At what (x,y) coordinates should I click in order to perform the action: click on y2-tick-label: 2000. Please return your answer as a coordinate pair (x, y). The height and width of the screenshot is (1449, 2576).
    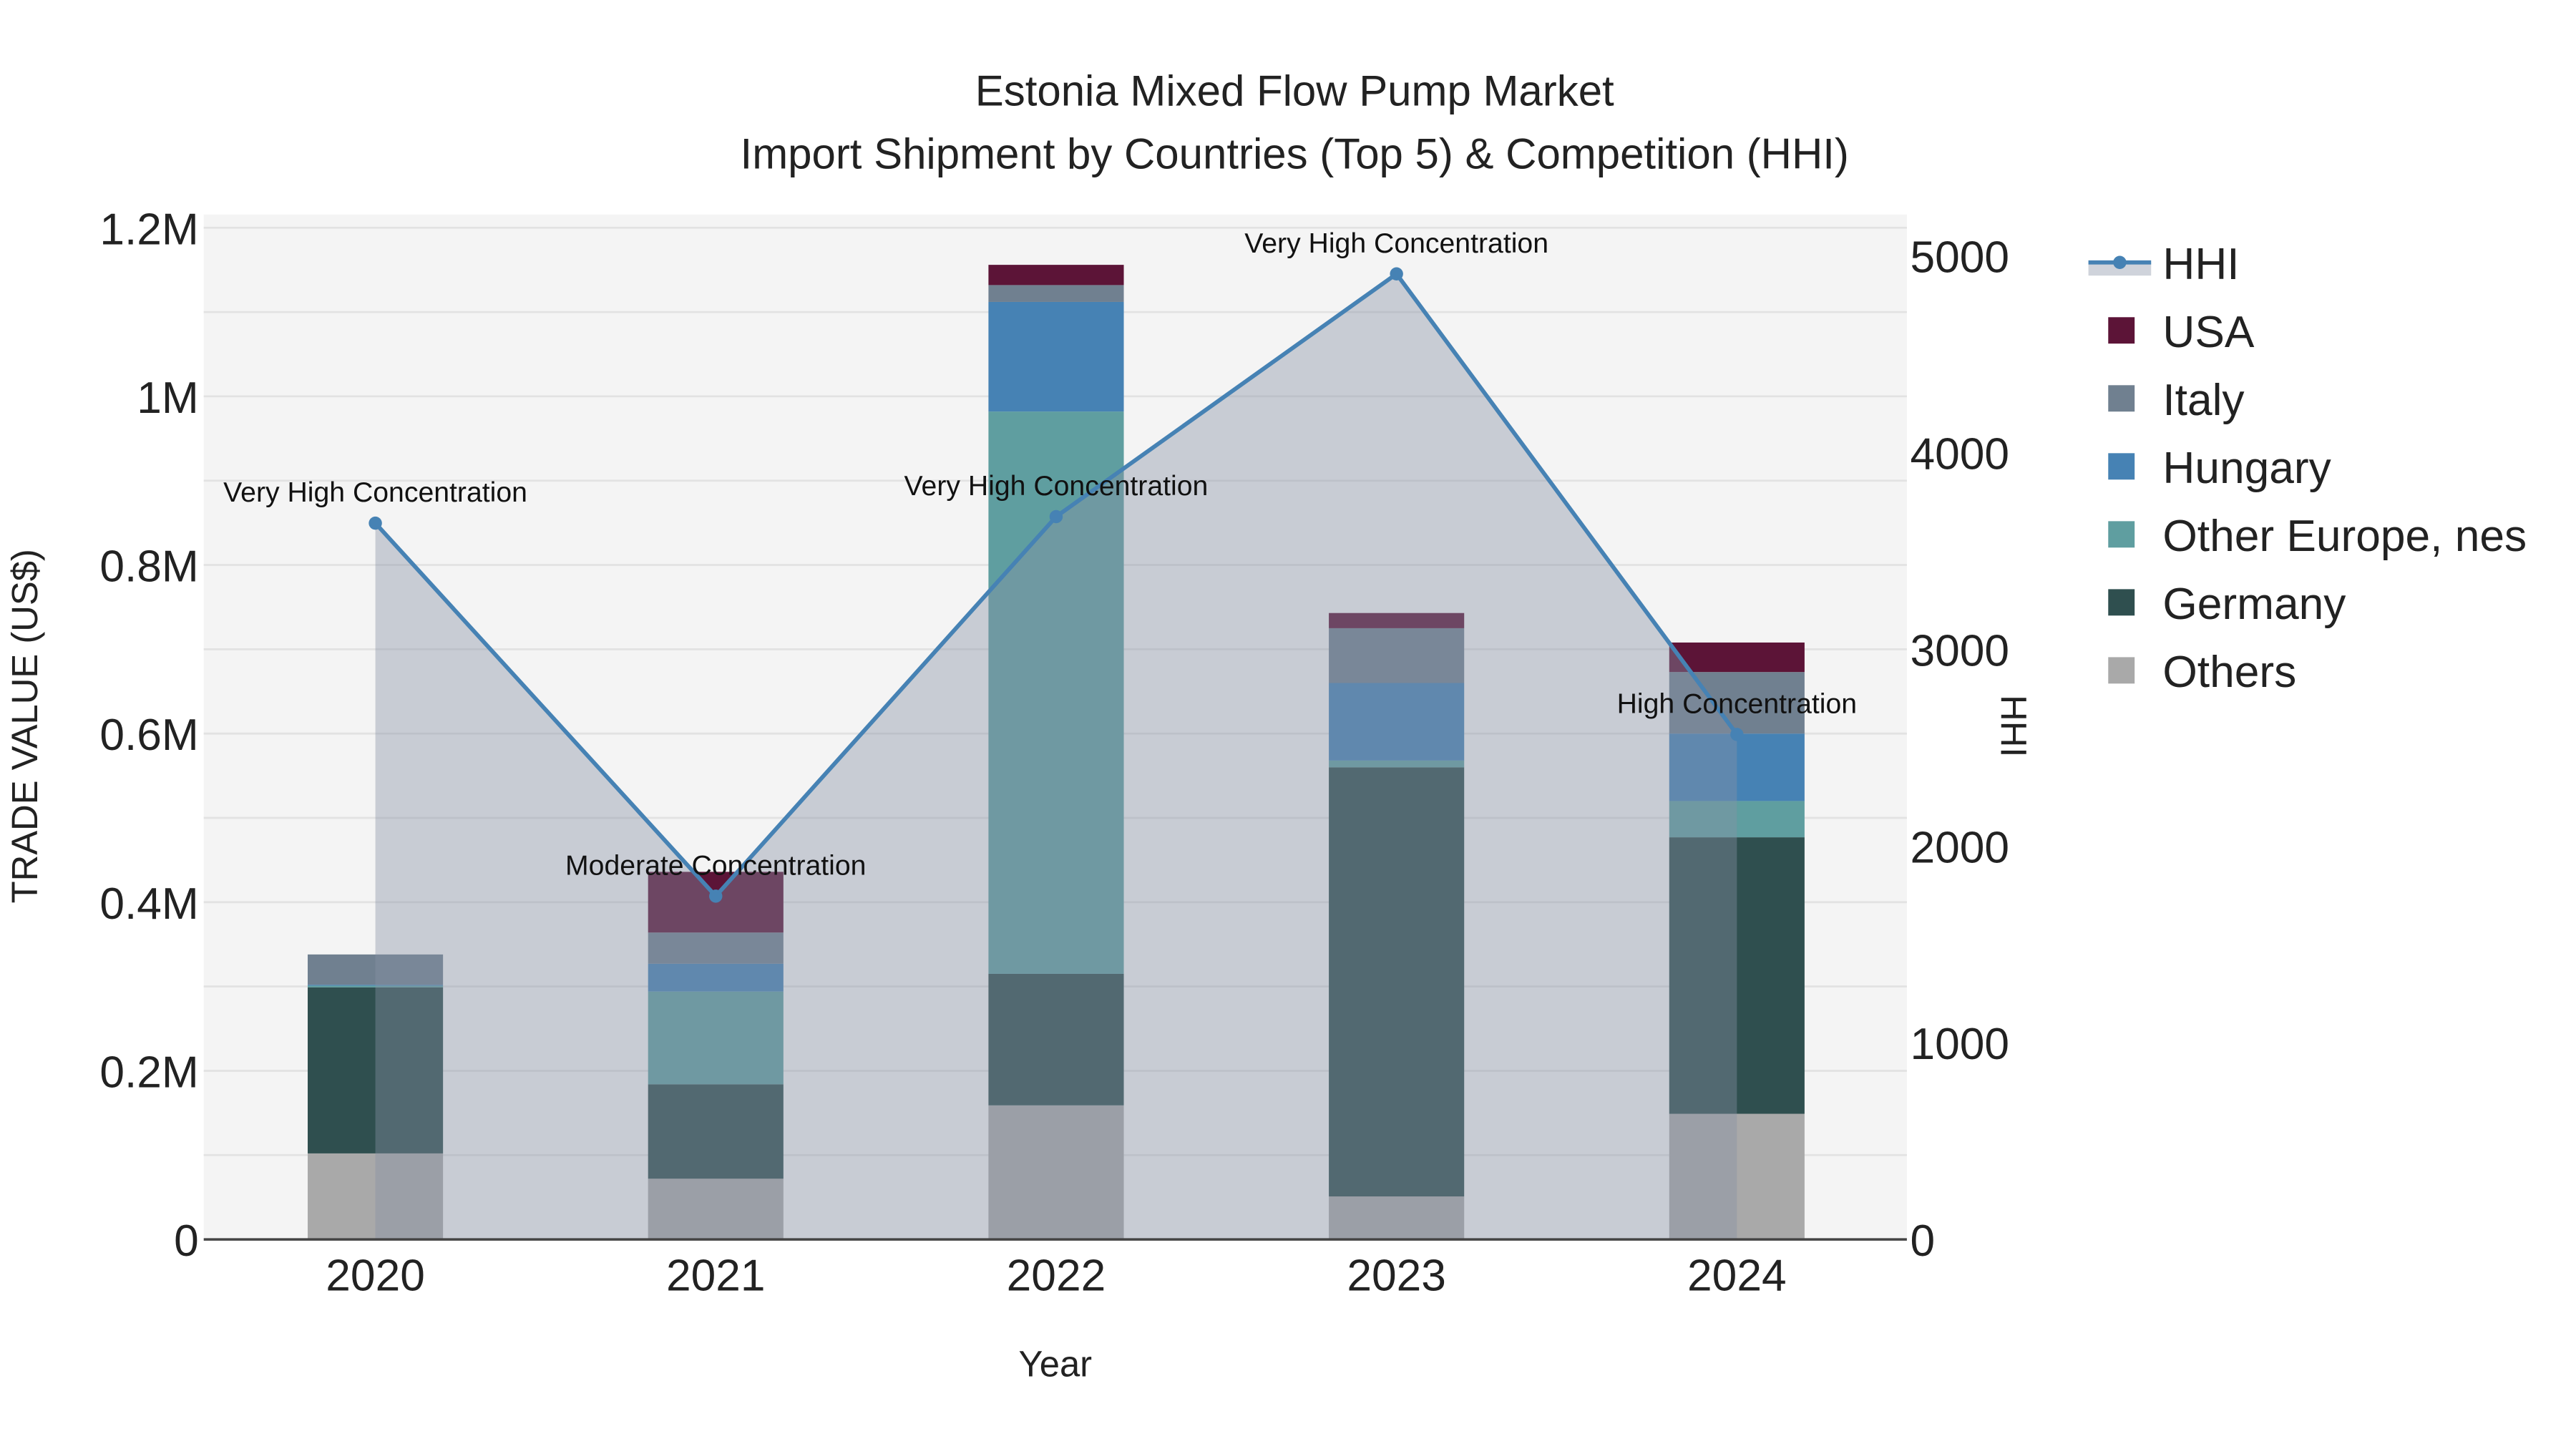
    Looking at the image, I should click on (1960, 847).